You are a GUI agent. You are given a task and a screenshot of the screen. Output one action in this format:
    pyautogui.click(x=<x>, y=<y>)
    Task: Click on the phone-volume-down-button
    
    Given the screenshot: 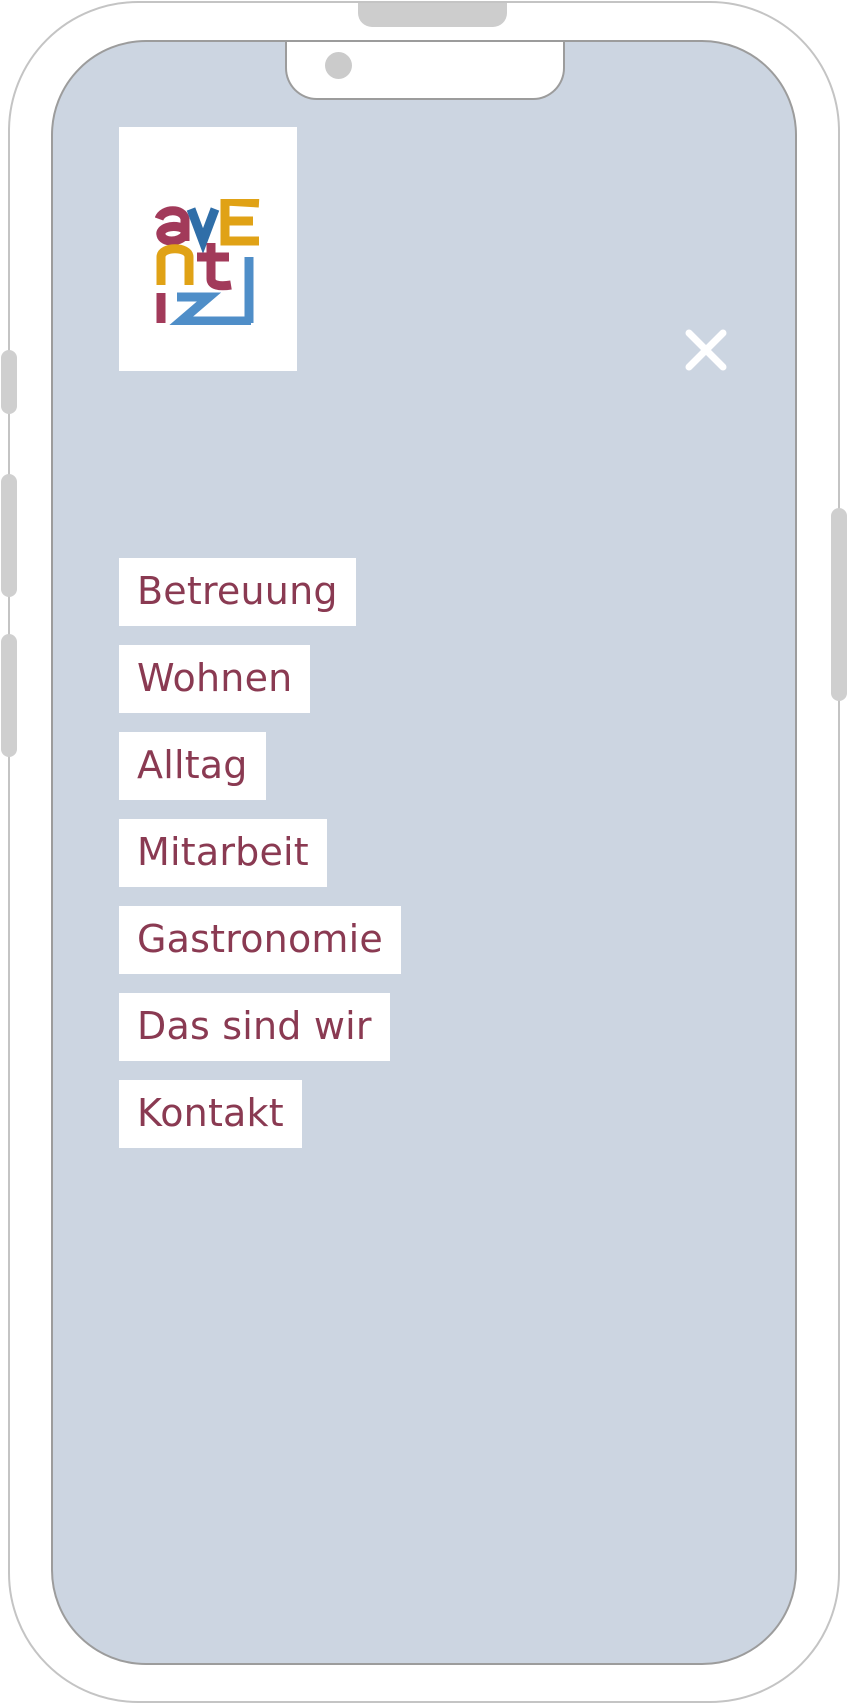 What is the action you would take?
    pyautogui.click(x=9, y=695)
    